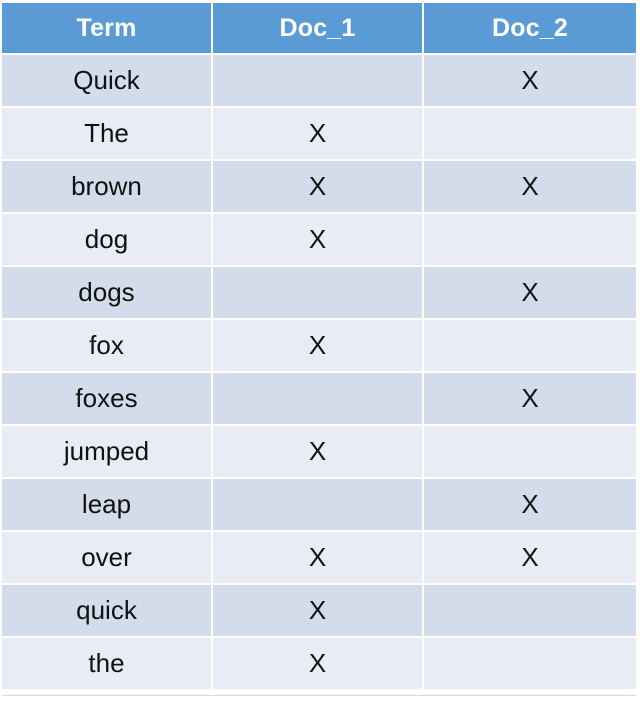  I want to click on table-row: jumped X, so click(319, 452).